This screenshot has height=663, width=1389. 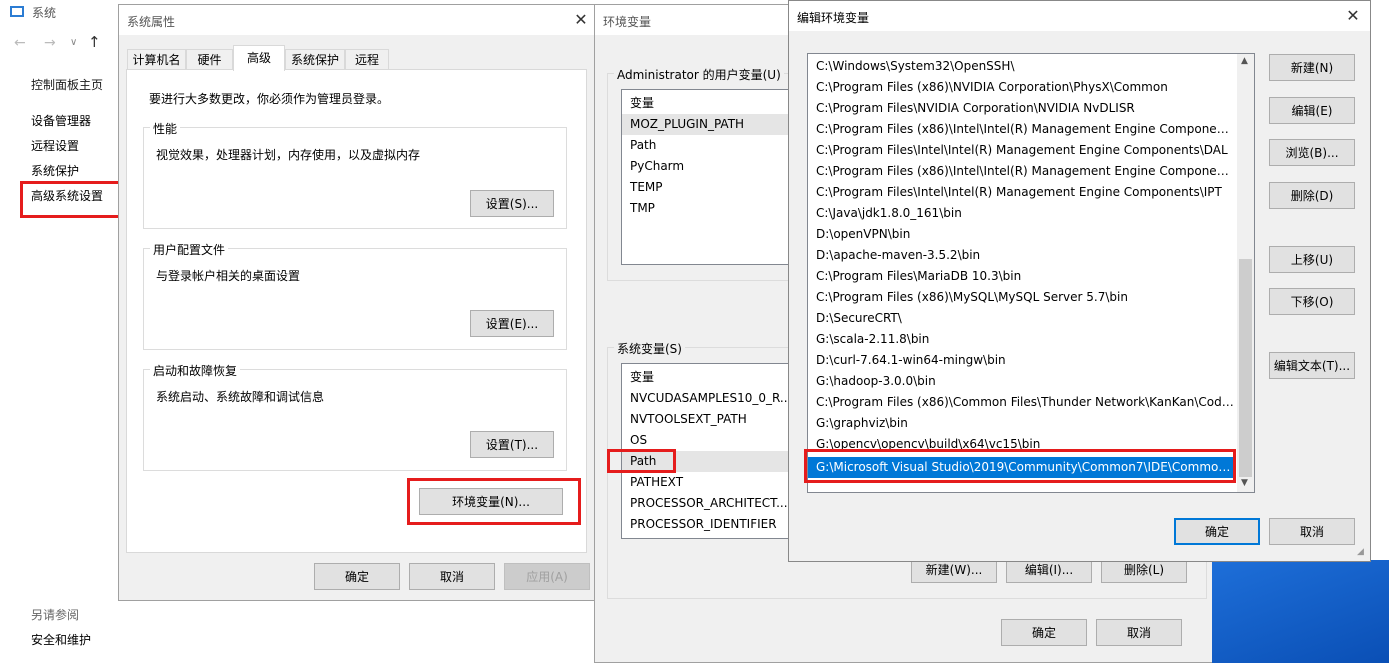 I want to click on nav-device-manager: 设备管理器, so click(x=61, y=120).